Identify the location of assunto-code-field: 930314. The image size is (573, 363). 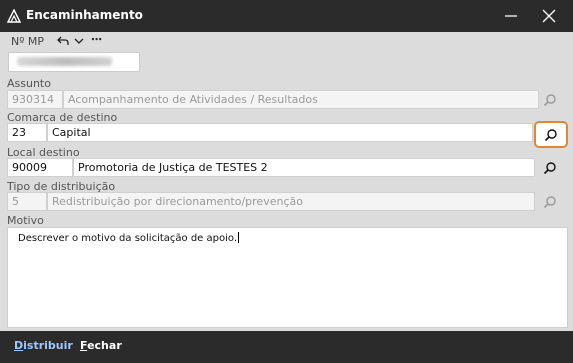
(35, 99).